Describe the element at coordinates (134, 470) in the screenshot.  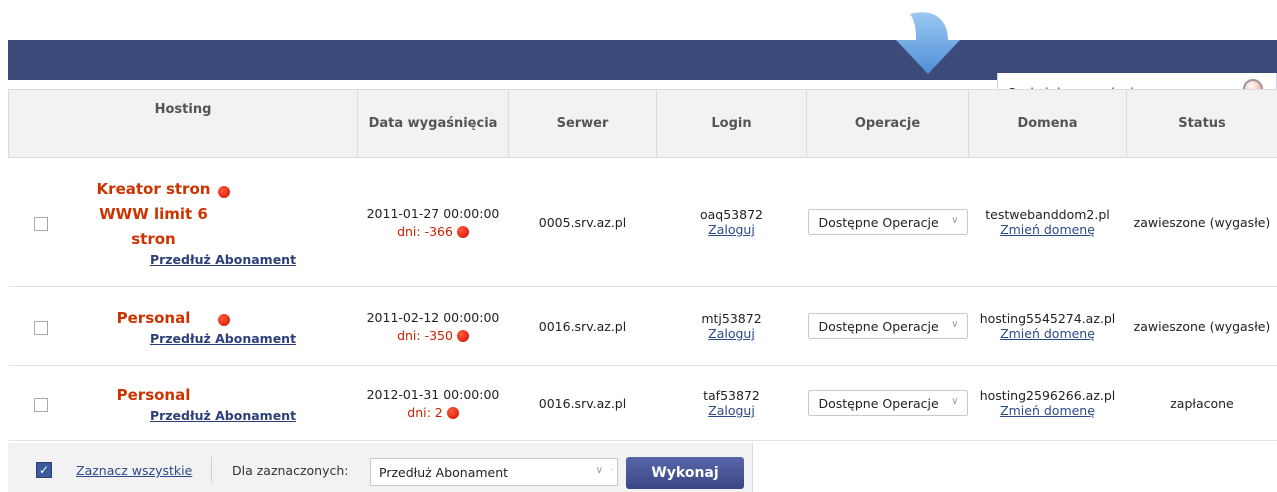
I see `select-all-link: Zaznacz wszystkie` at that location.